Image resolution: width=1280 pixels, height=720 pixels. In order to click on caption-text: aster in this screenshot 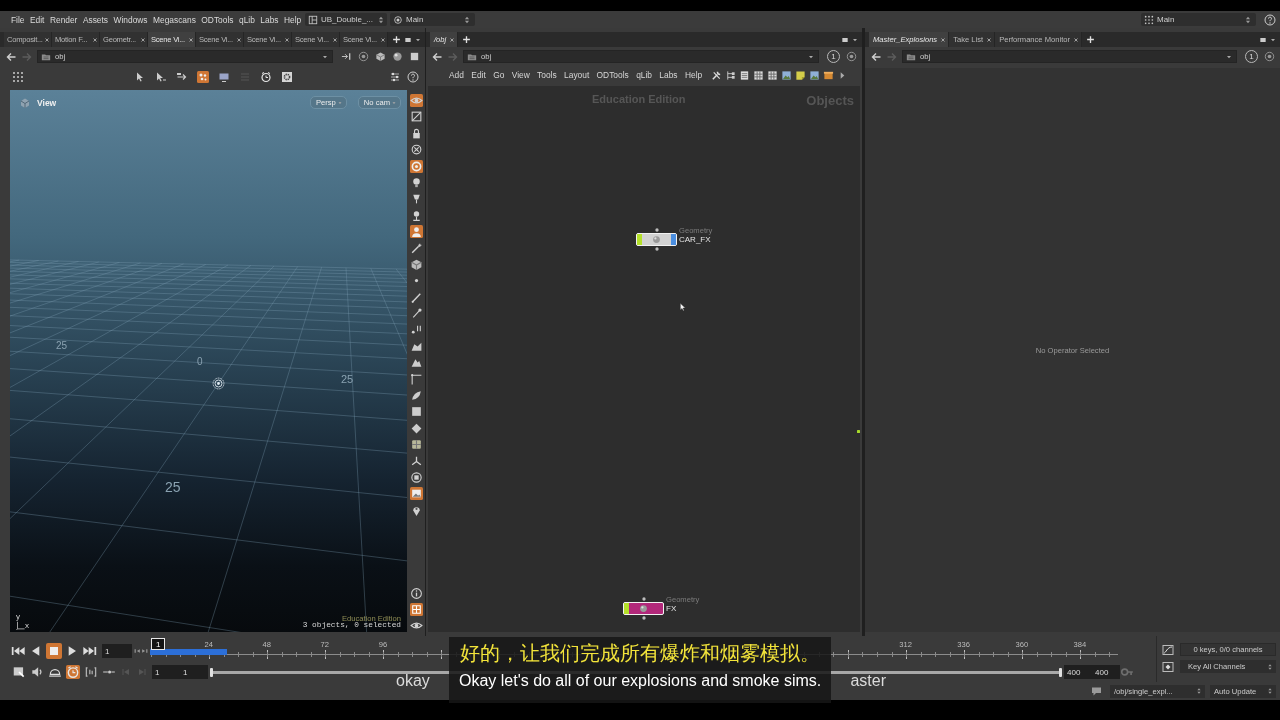, I will do `click(868, 682)`.